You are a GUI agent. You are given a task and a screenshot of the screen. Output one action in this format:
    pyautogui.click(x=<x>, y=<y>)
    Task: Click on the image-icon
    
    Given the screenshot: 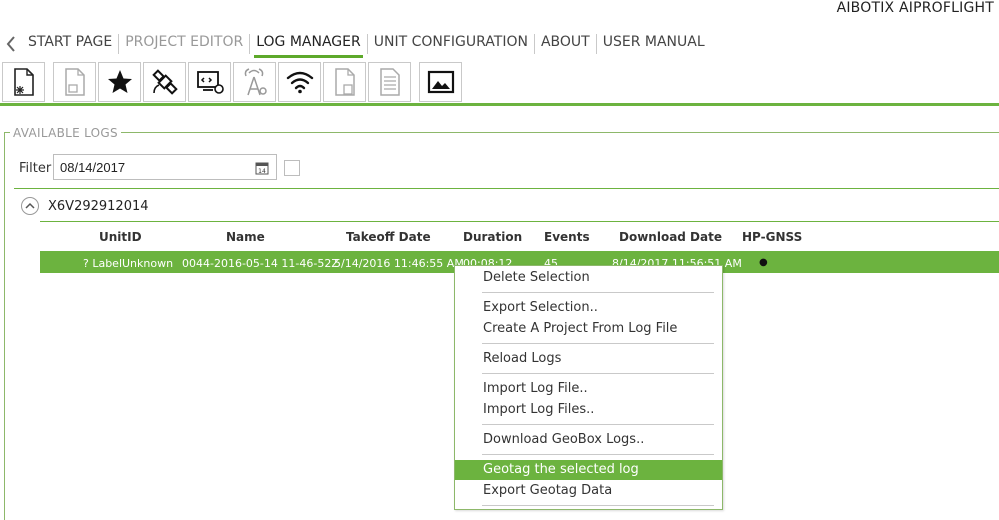 What is the action you would take?
    pyautogui.click(x=440, y=82)
    